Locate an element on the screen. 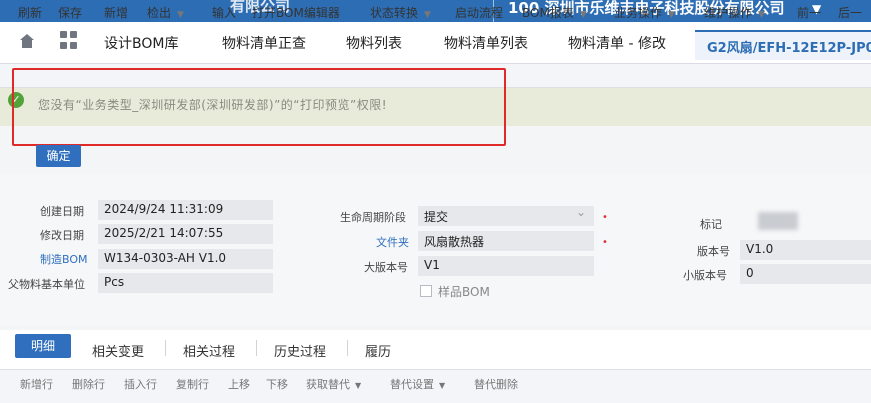 Image resolution: width=871 pixels, height=403 pixels. version-field: V1.0 is located at coordinates (805, 250).